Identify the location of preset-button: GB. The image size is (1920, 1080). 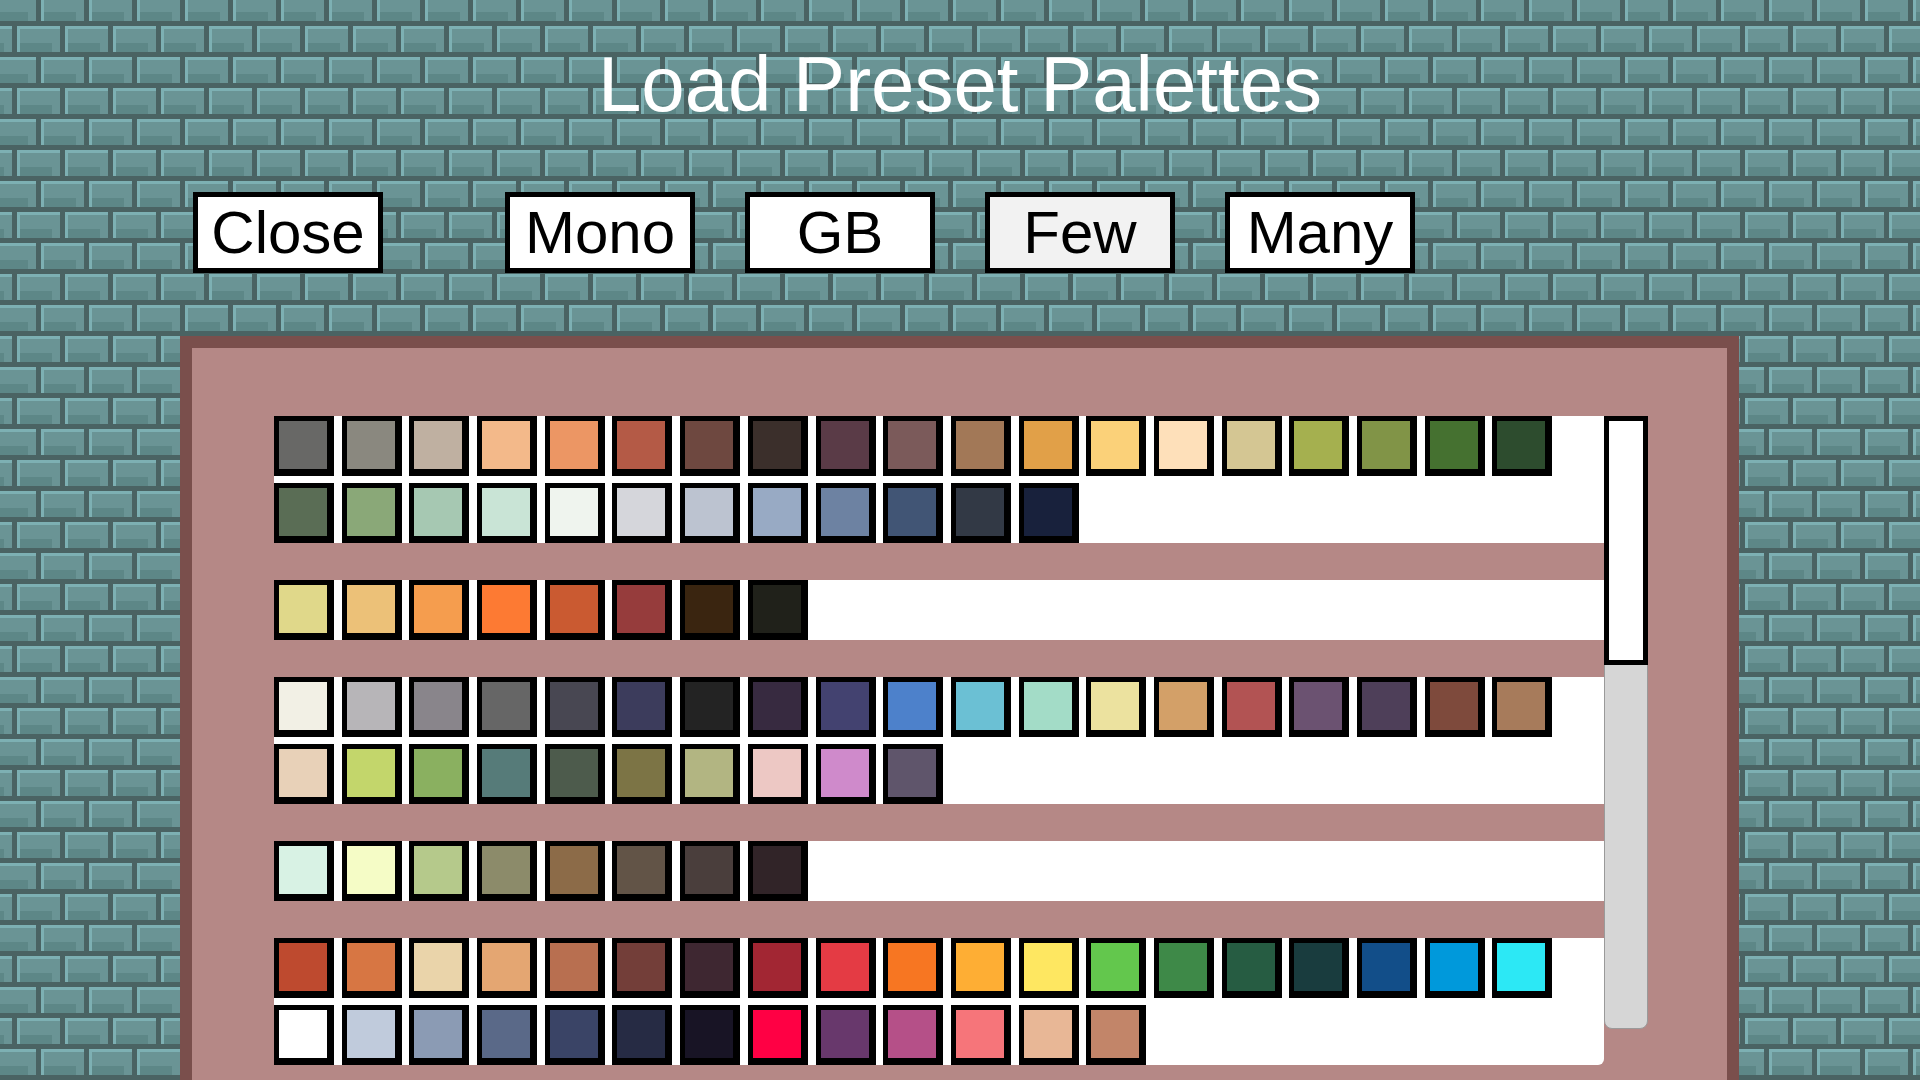
(840, 232).